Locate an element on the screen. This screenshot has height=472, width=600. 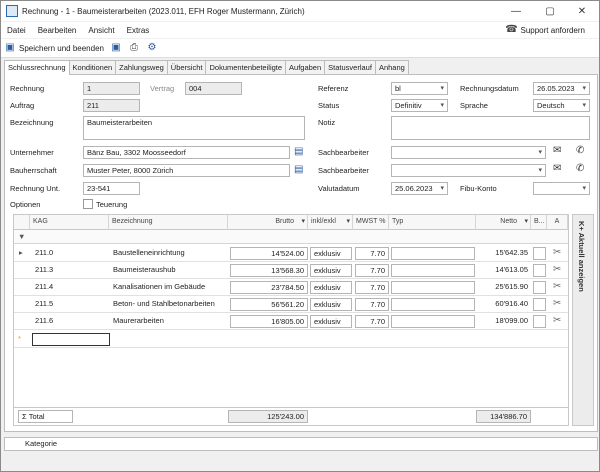
bauherrschaft-field: Muster Peter, 8000 Zürich is located at coordinates (186, 170).